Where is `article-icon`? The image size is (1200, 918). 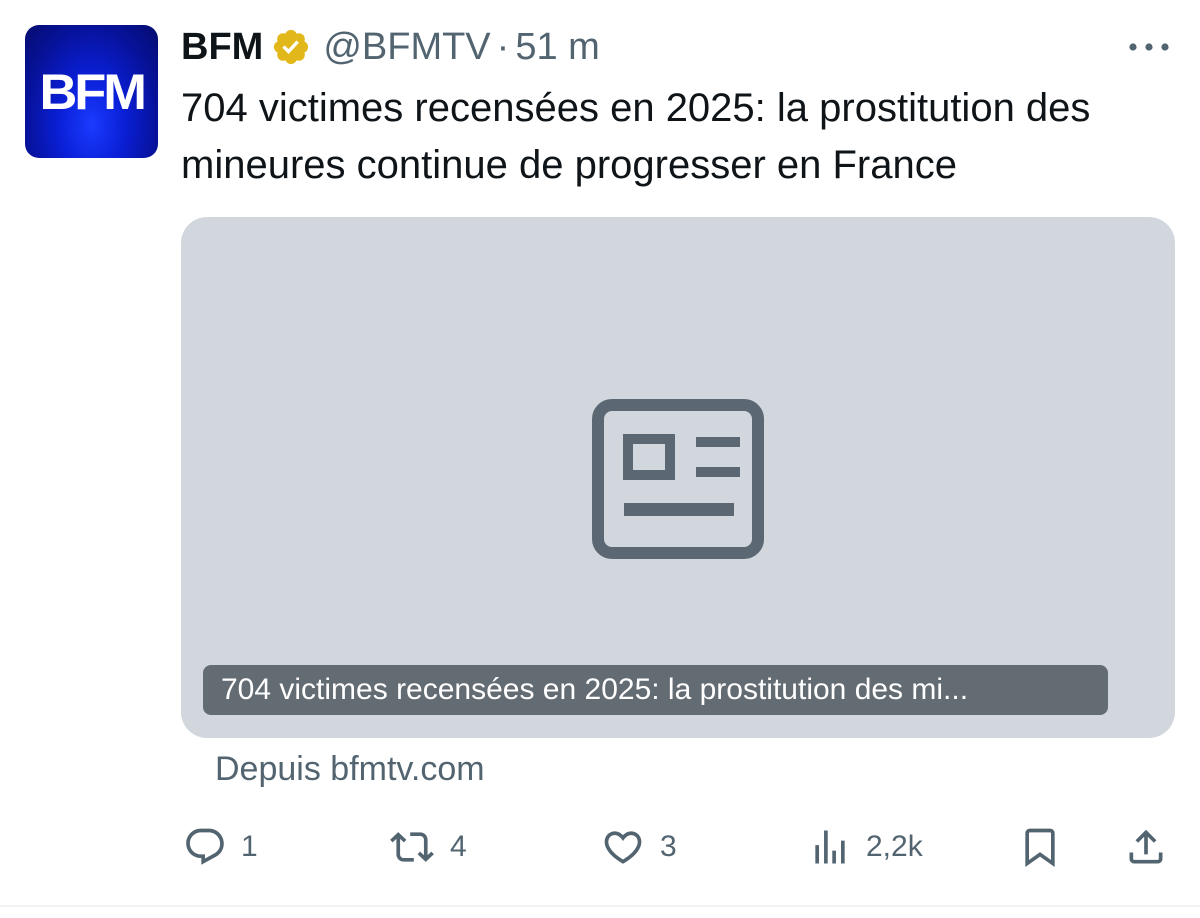 article-icon is located at coordinates (678, 479).